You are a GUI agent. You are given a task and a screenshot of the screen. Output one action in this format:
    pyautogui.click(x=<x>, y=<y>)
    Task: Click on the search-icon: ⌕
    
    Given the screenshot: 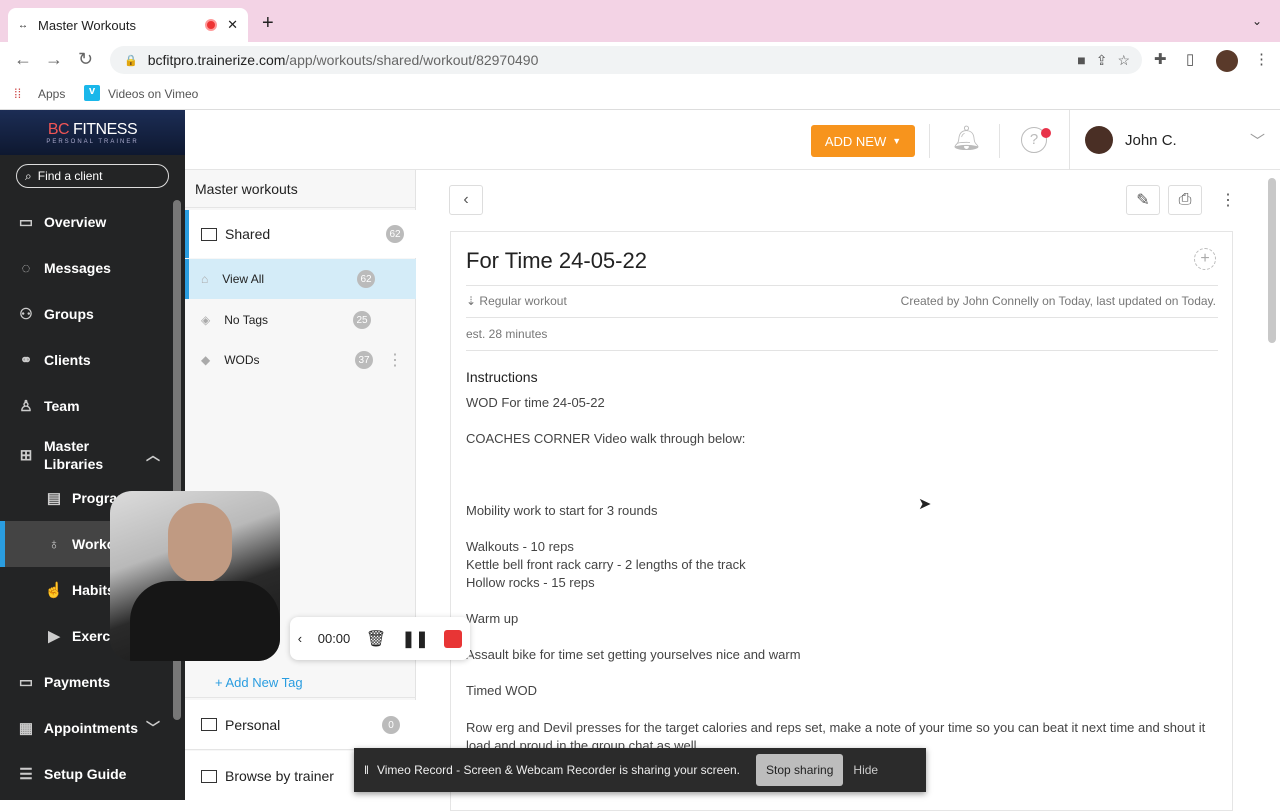 What is the action you would take?
    pyautogui.click(x=28, y=175)
    